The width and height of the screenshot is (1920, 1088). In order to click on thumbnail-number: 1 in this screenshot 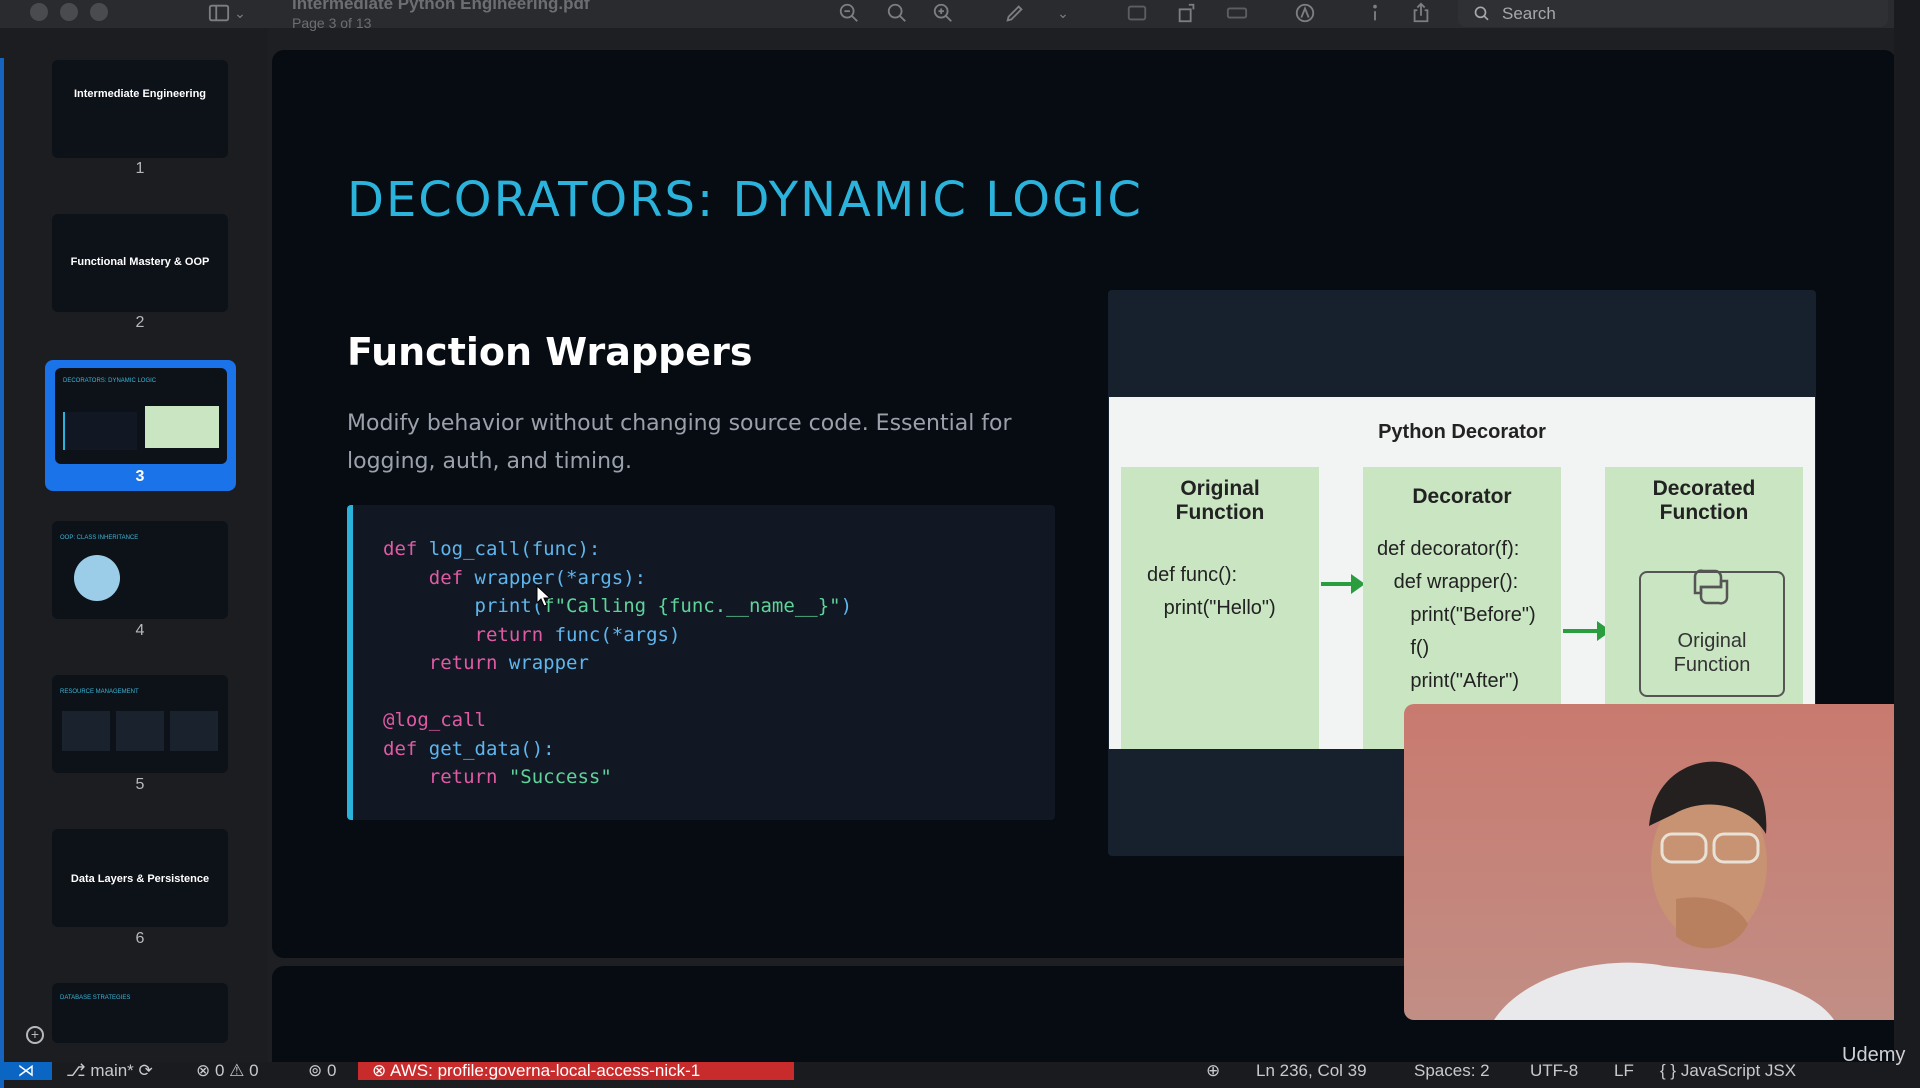, I will do `click(140, 168)`.